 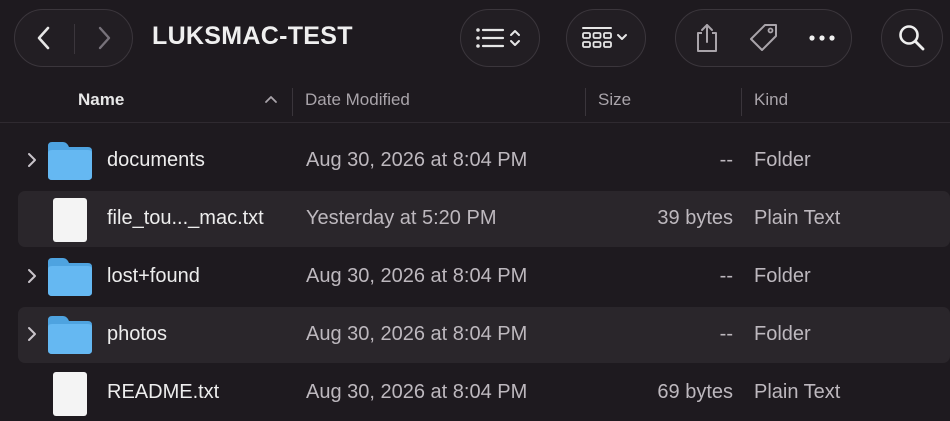 I want to click on list-item: photos Aug 30, 2026 at 8:04 PM -- Folder, so click(x=484, y=335).